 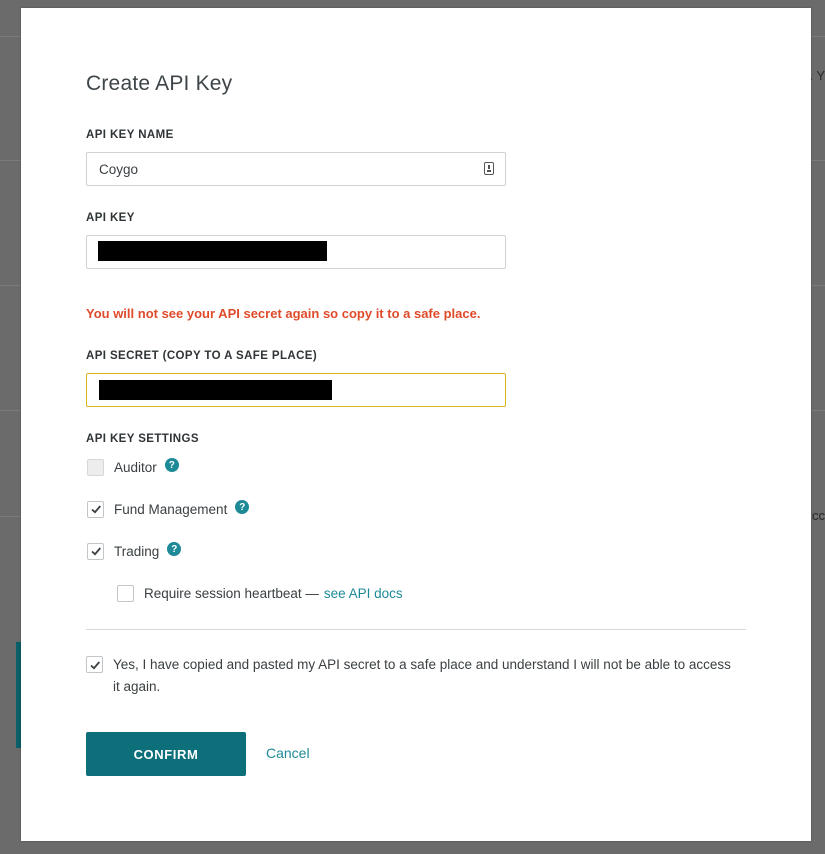 What do you see at coordinates (130, 135) in the screenshot?
I see `api-key-name-label: API KEY NAME` at bounding box center [130, 135].